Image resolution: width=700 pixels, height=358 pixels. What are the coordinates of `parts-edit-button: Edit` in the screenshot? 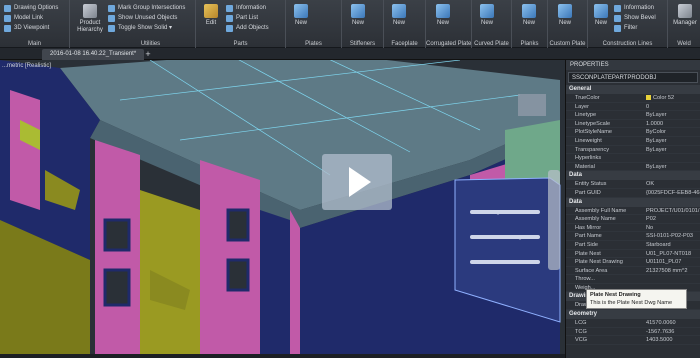 It's located at (211, 15).